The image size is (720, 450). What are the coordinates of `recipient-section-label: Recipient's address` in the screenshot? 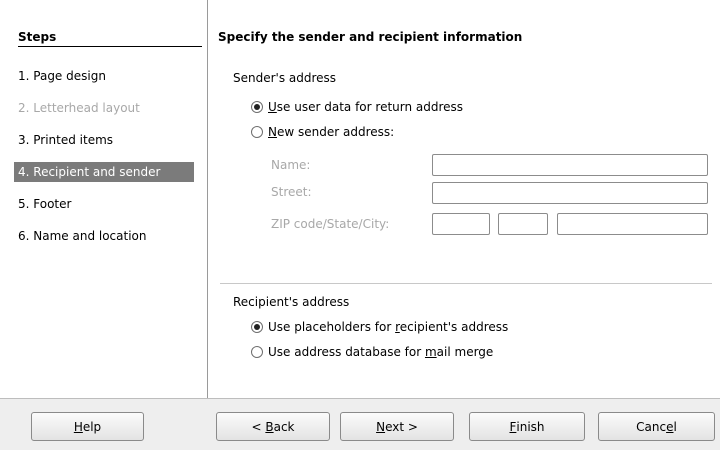 It's located at (291, 302).